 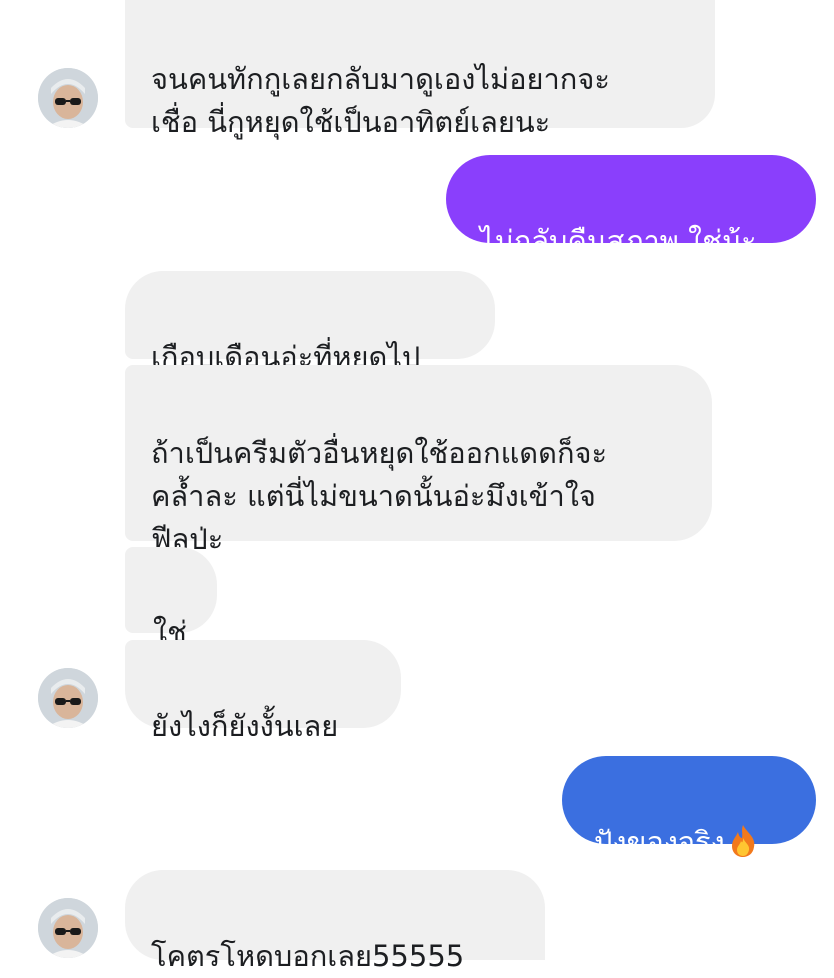 I want to click on message-bubble-incoming: ใช่, so click(x=171, y=598).